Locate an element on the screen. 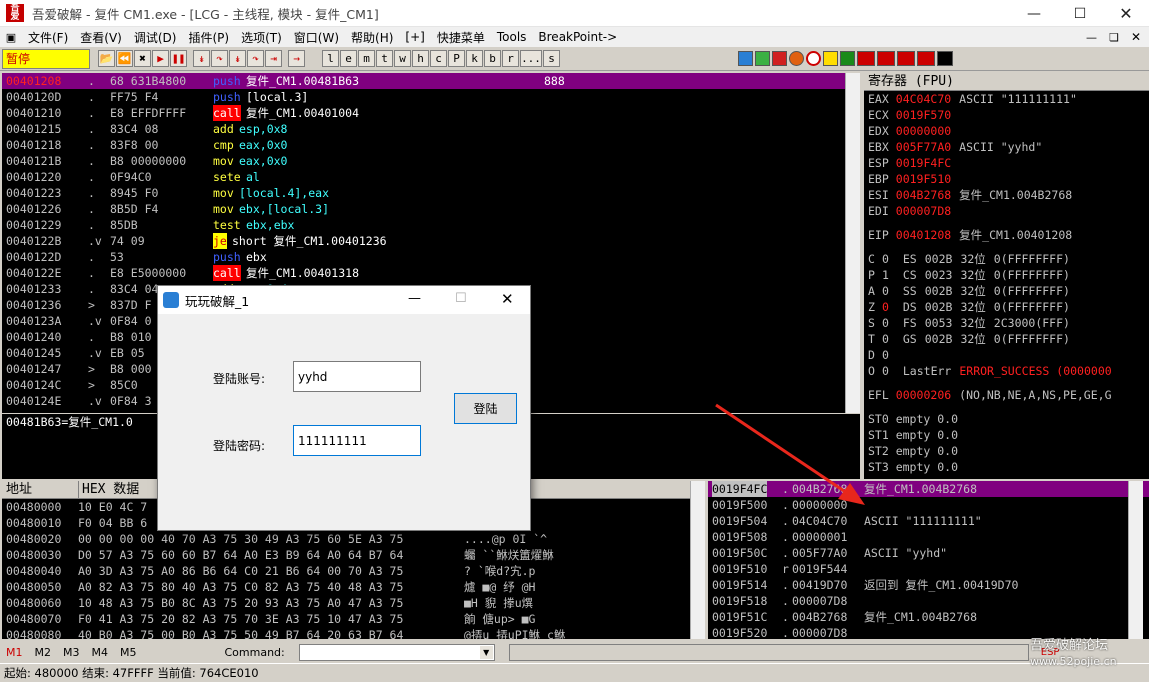 The height and width of the screenshot is (682, 1149). disasm-row: 0040121B. B8 00000000 mov eax,0x0 is located at coordinates (431, 161).